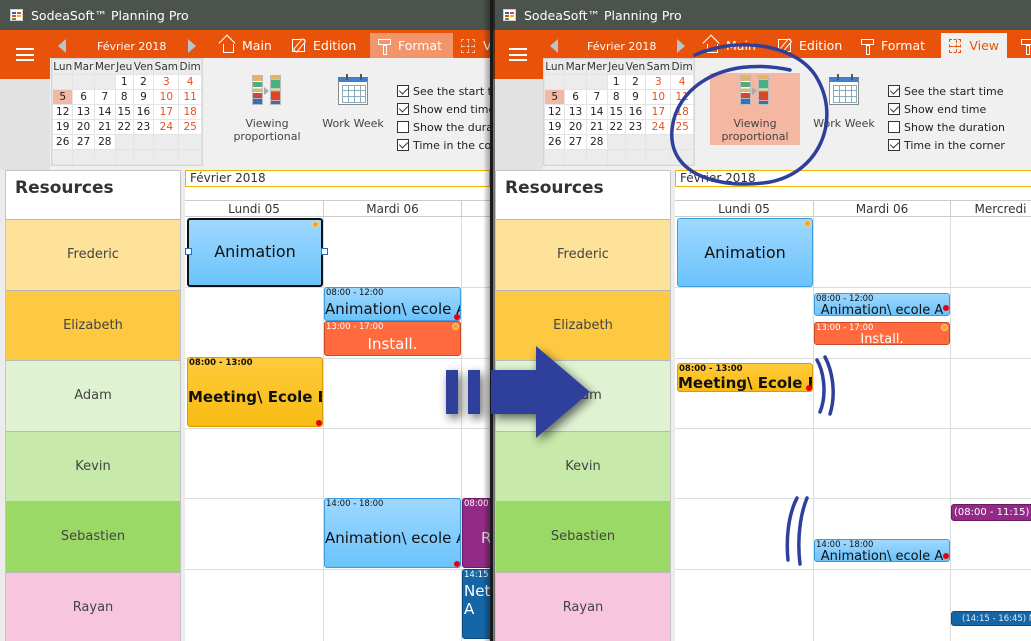 The width and height of the screenshot is (1031, 641). I want to click on calendar-day: 10, so click(658, 97).